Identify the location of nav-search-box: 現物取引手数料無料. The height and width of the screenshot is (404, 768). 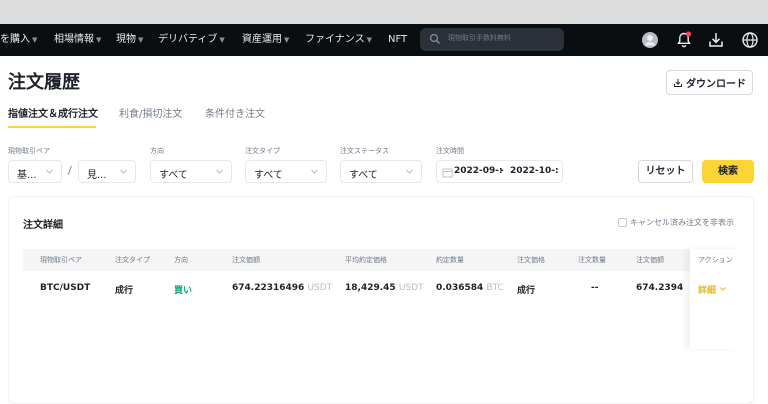
(492, 39).